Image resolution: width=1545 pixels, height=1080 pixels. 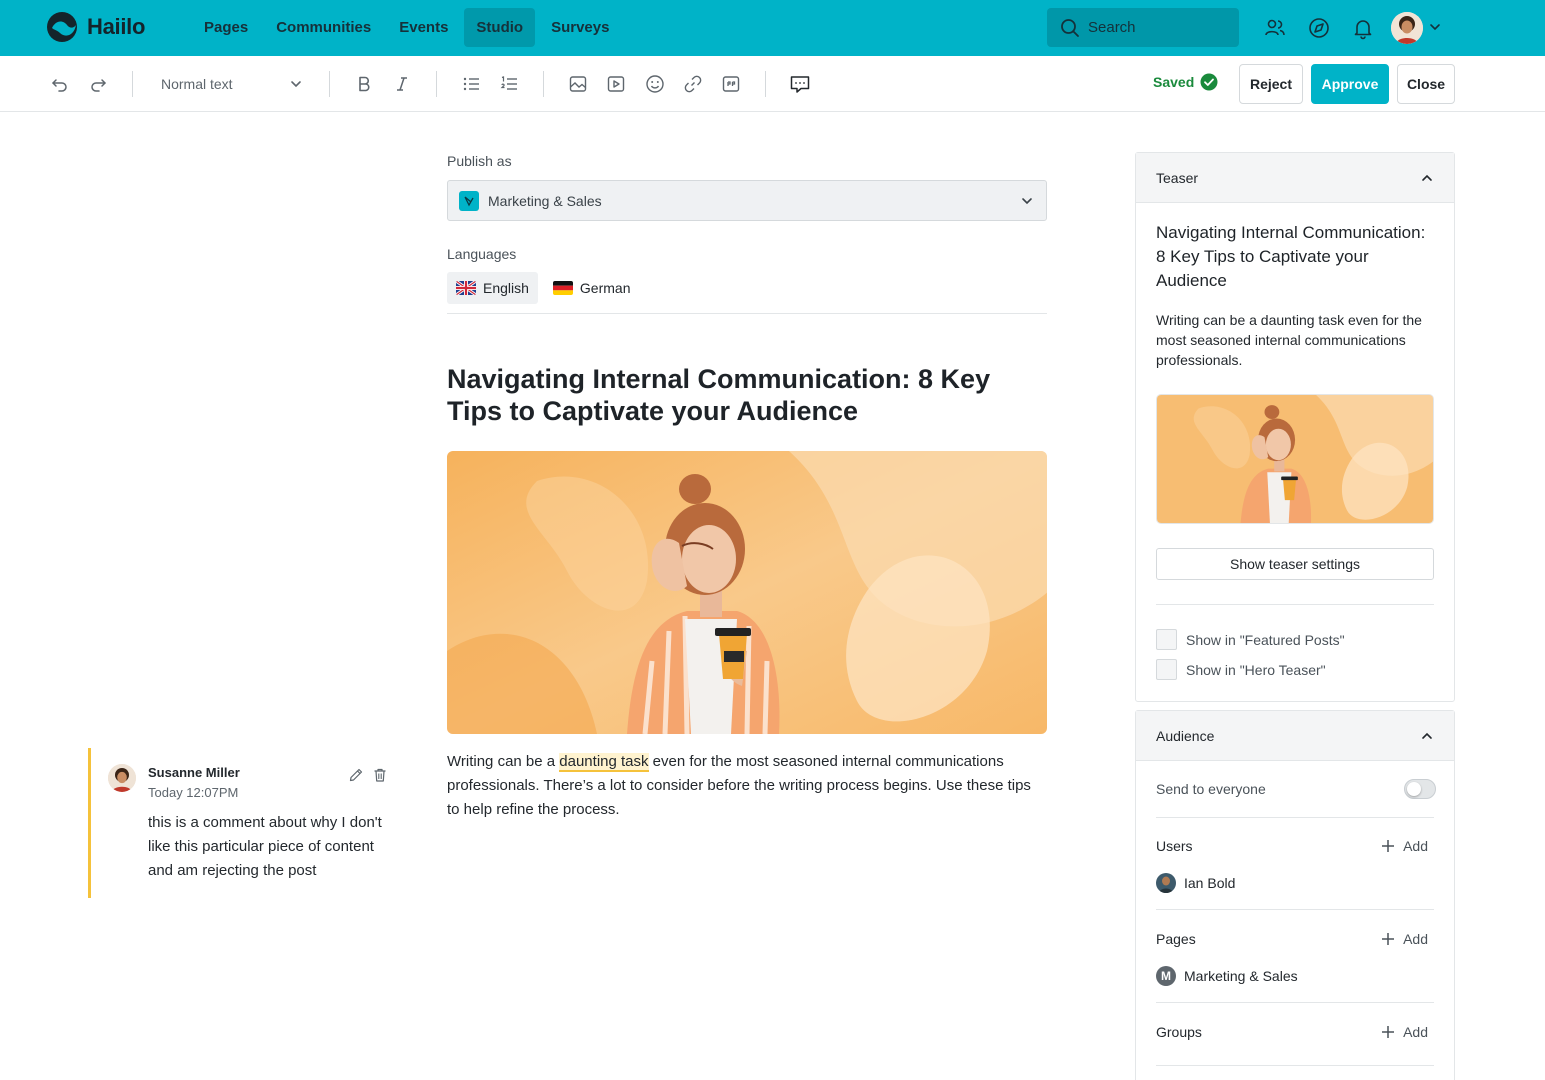 I want to click on audience-panel-title: Audience, so click(x=1185, y=735).